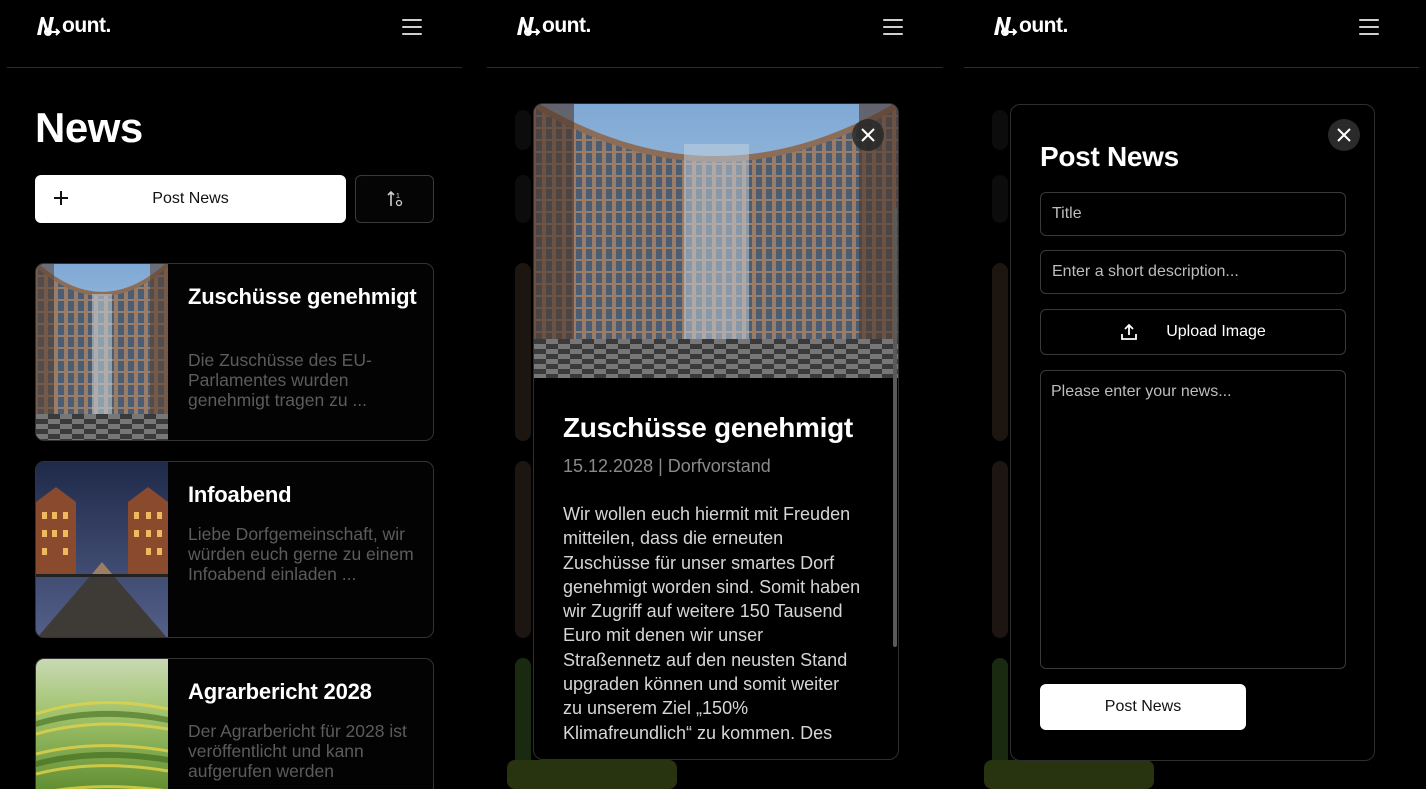 The height and width of the screenshot is (789, 1426). I want to click on page-title: News, so click(89, 127).